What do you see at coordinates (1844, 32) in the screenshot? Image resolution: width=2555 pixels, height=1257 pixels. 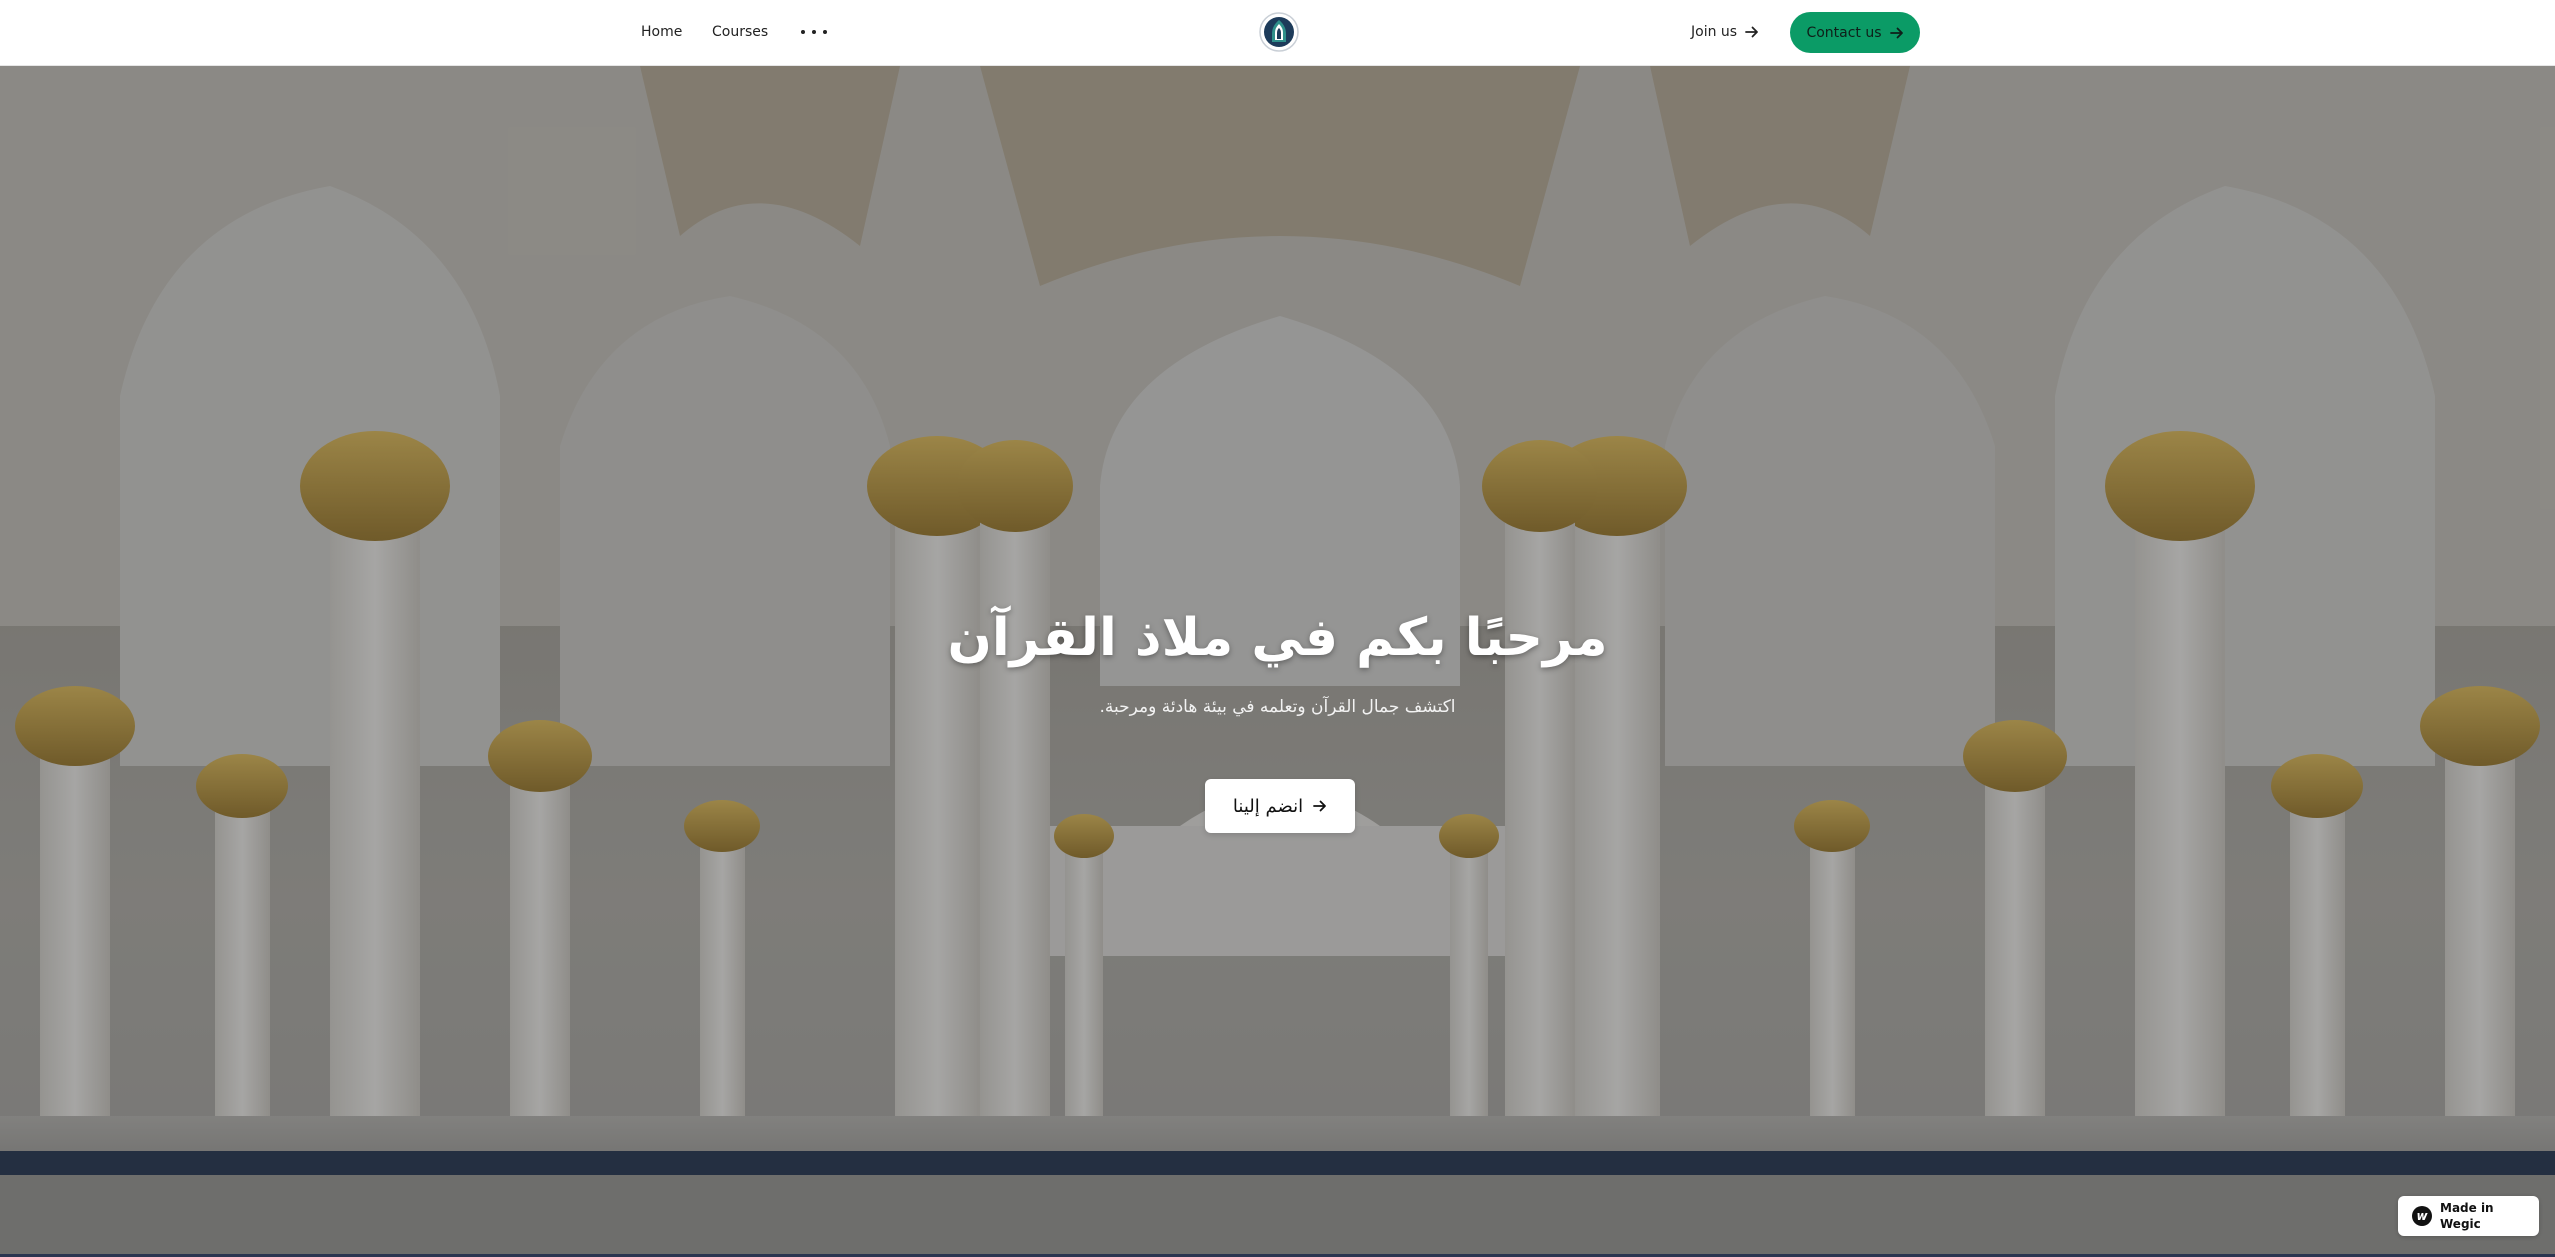 I see `contact-us-label: Contact us` at bounding box center [1844, 32].